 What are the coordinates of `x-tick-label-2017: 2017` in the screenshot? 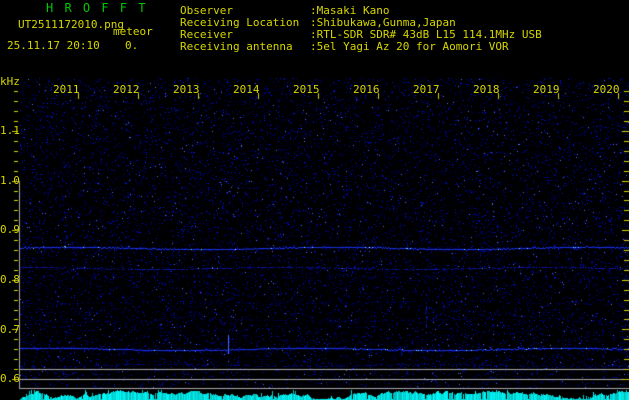 It's located at (426, 89).